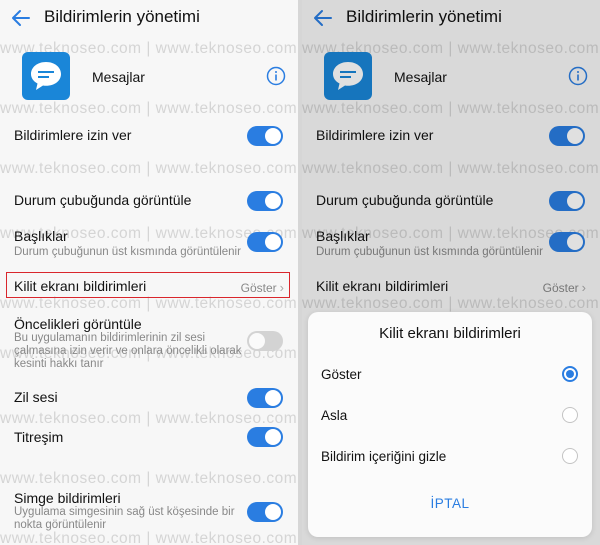 This screenshot has height=545, width=600. I want to click on option-show-label: Göster, so click(341, 374).